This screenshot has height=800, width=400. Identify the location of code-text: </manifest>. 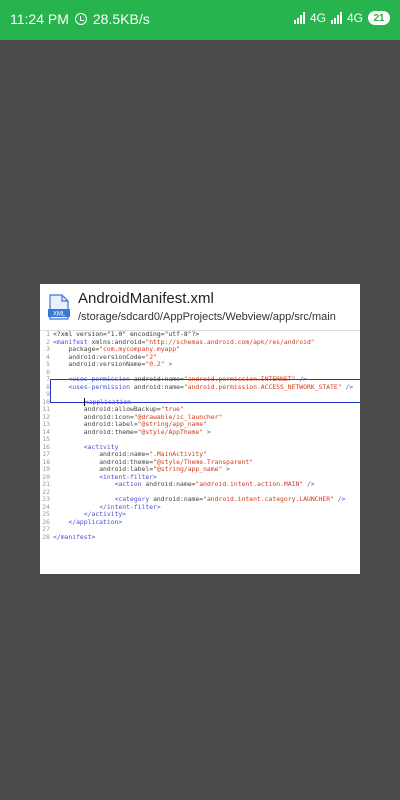
(74, 537).